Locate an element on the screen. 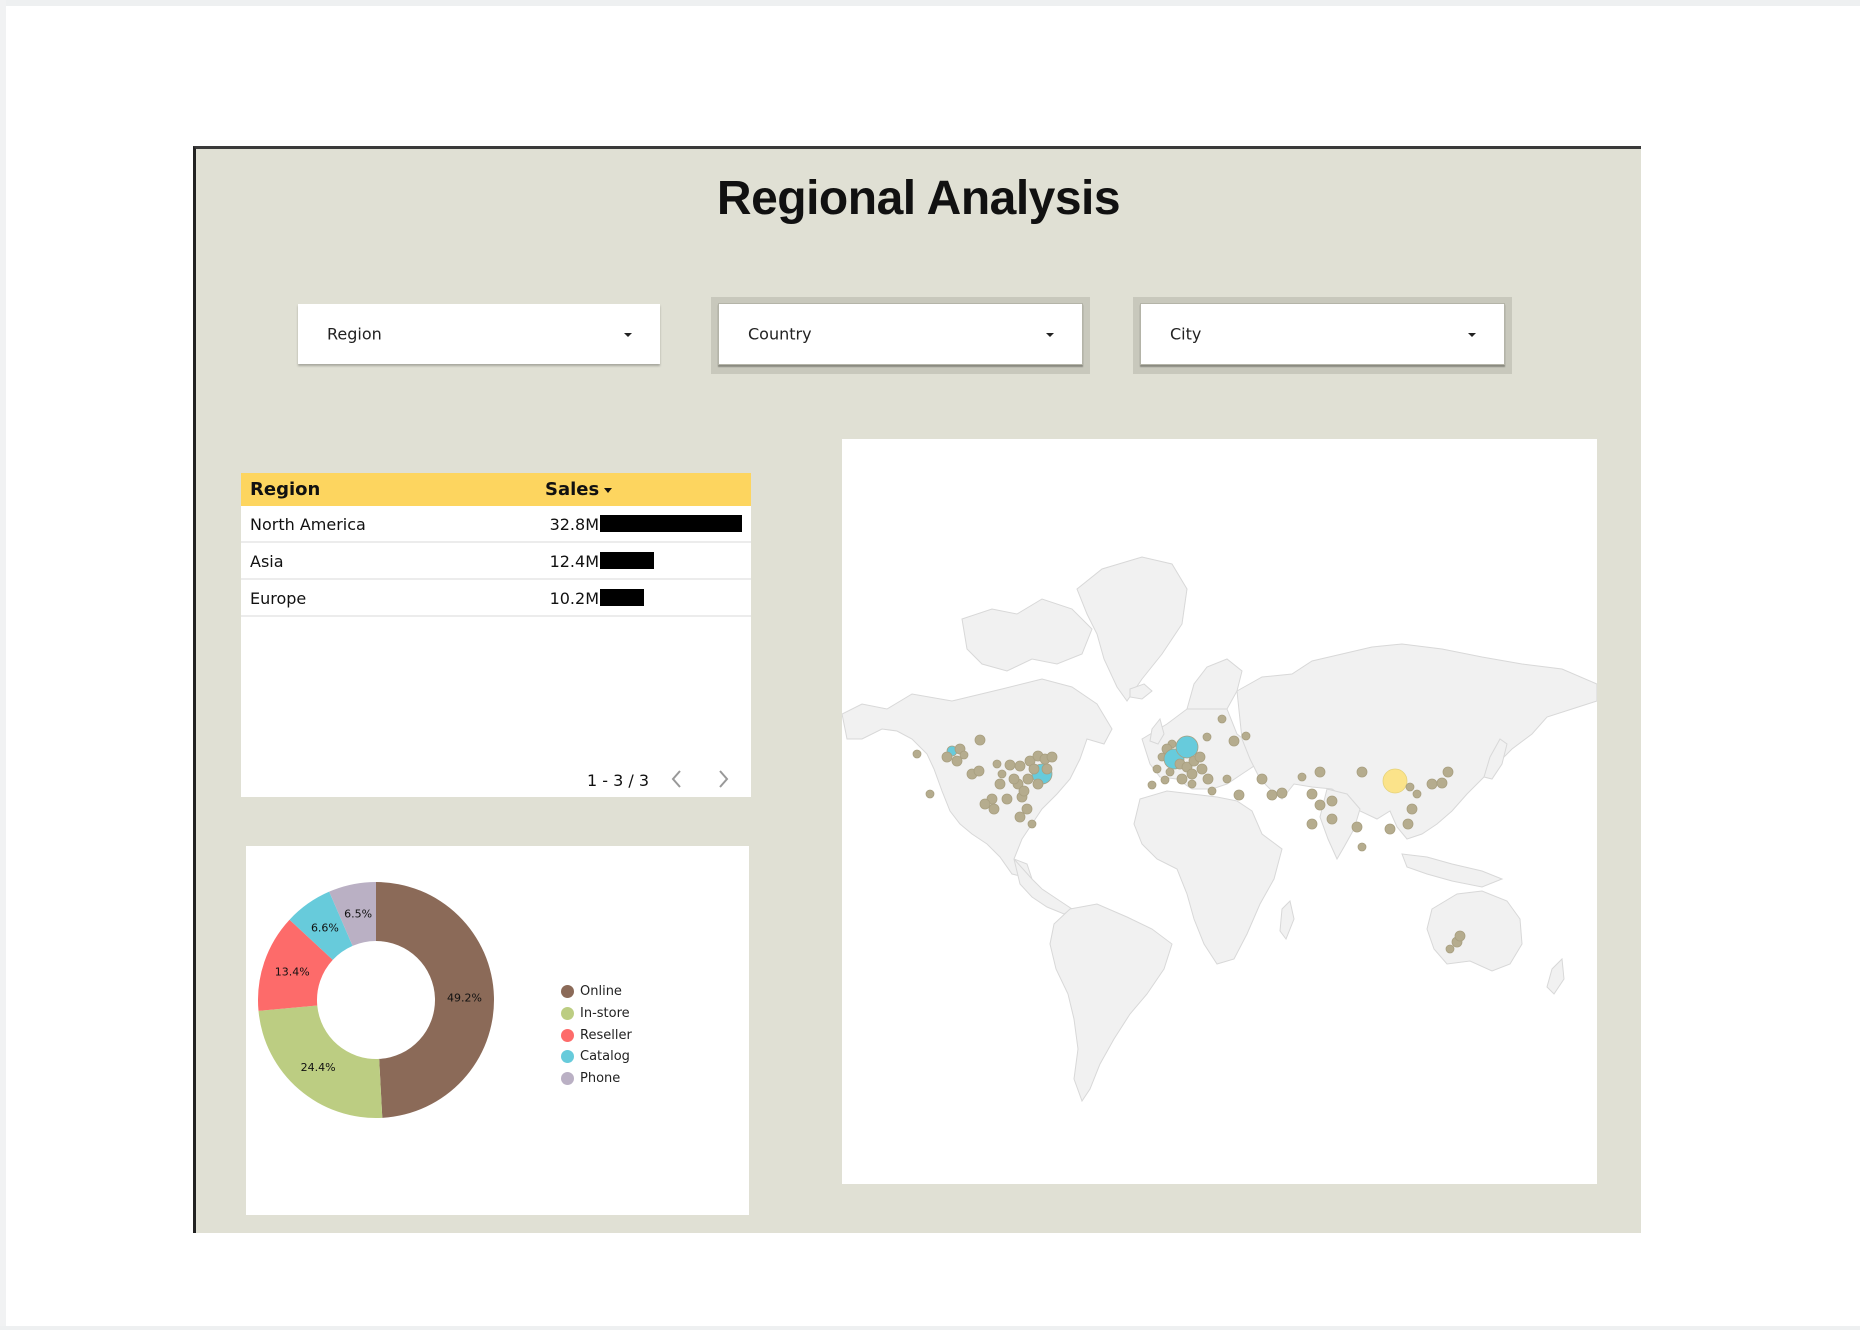 The image size is (1860, 1330). legend-item: In-store is located at coordinates (596, 1014).